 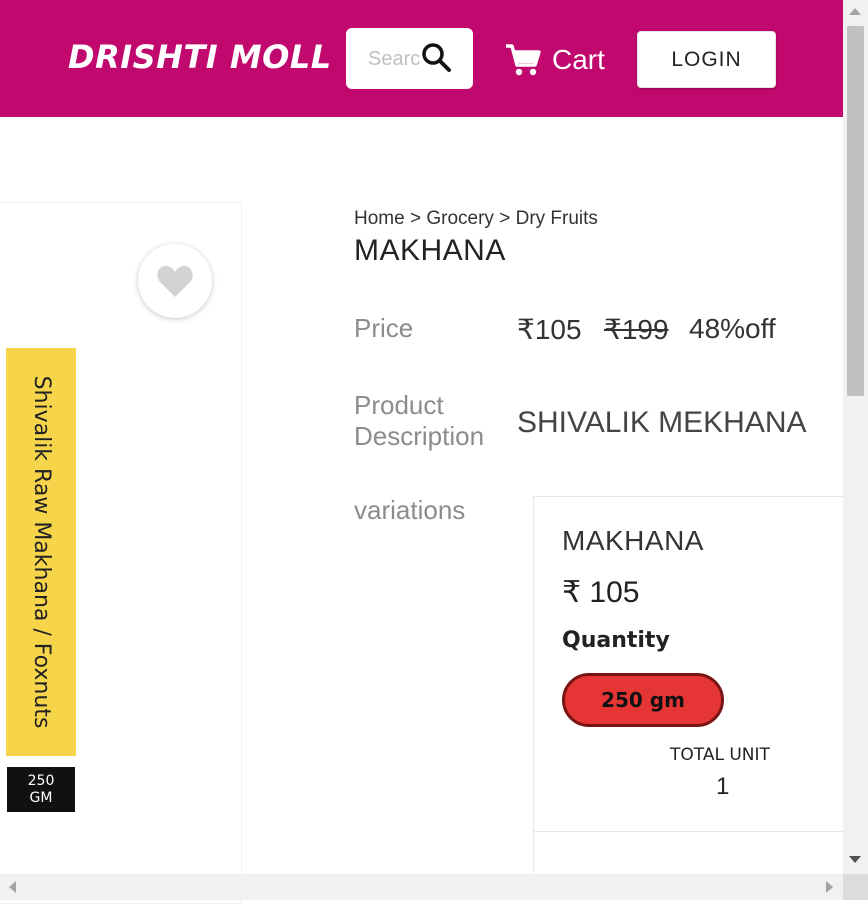 What do you see at coordinates (421, 887) in the screenshot?
I see `horizontal-scrollbar` at bounding box center [421, 887].